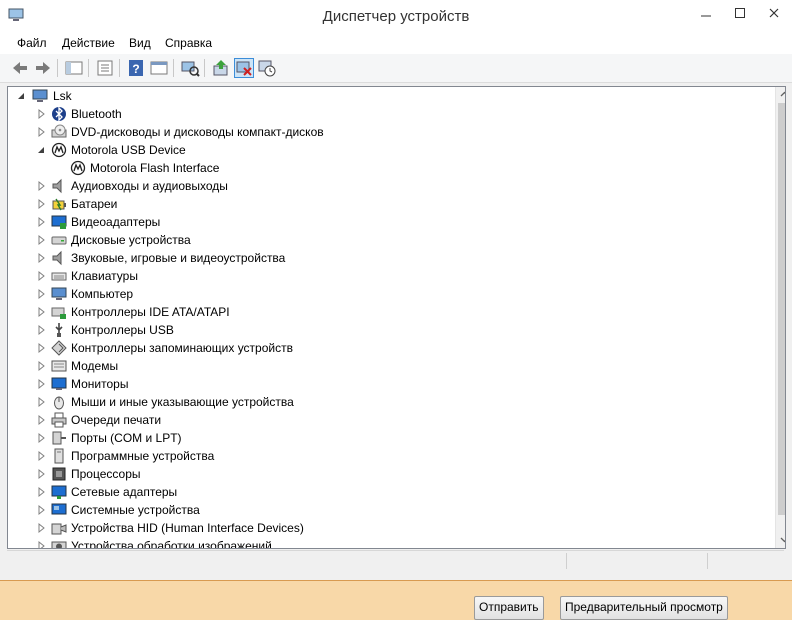 This screenshot has height=620, width=792. I want to click on back-button, so click(20, 68).